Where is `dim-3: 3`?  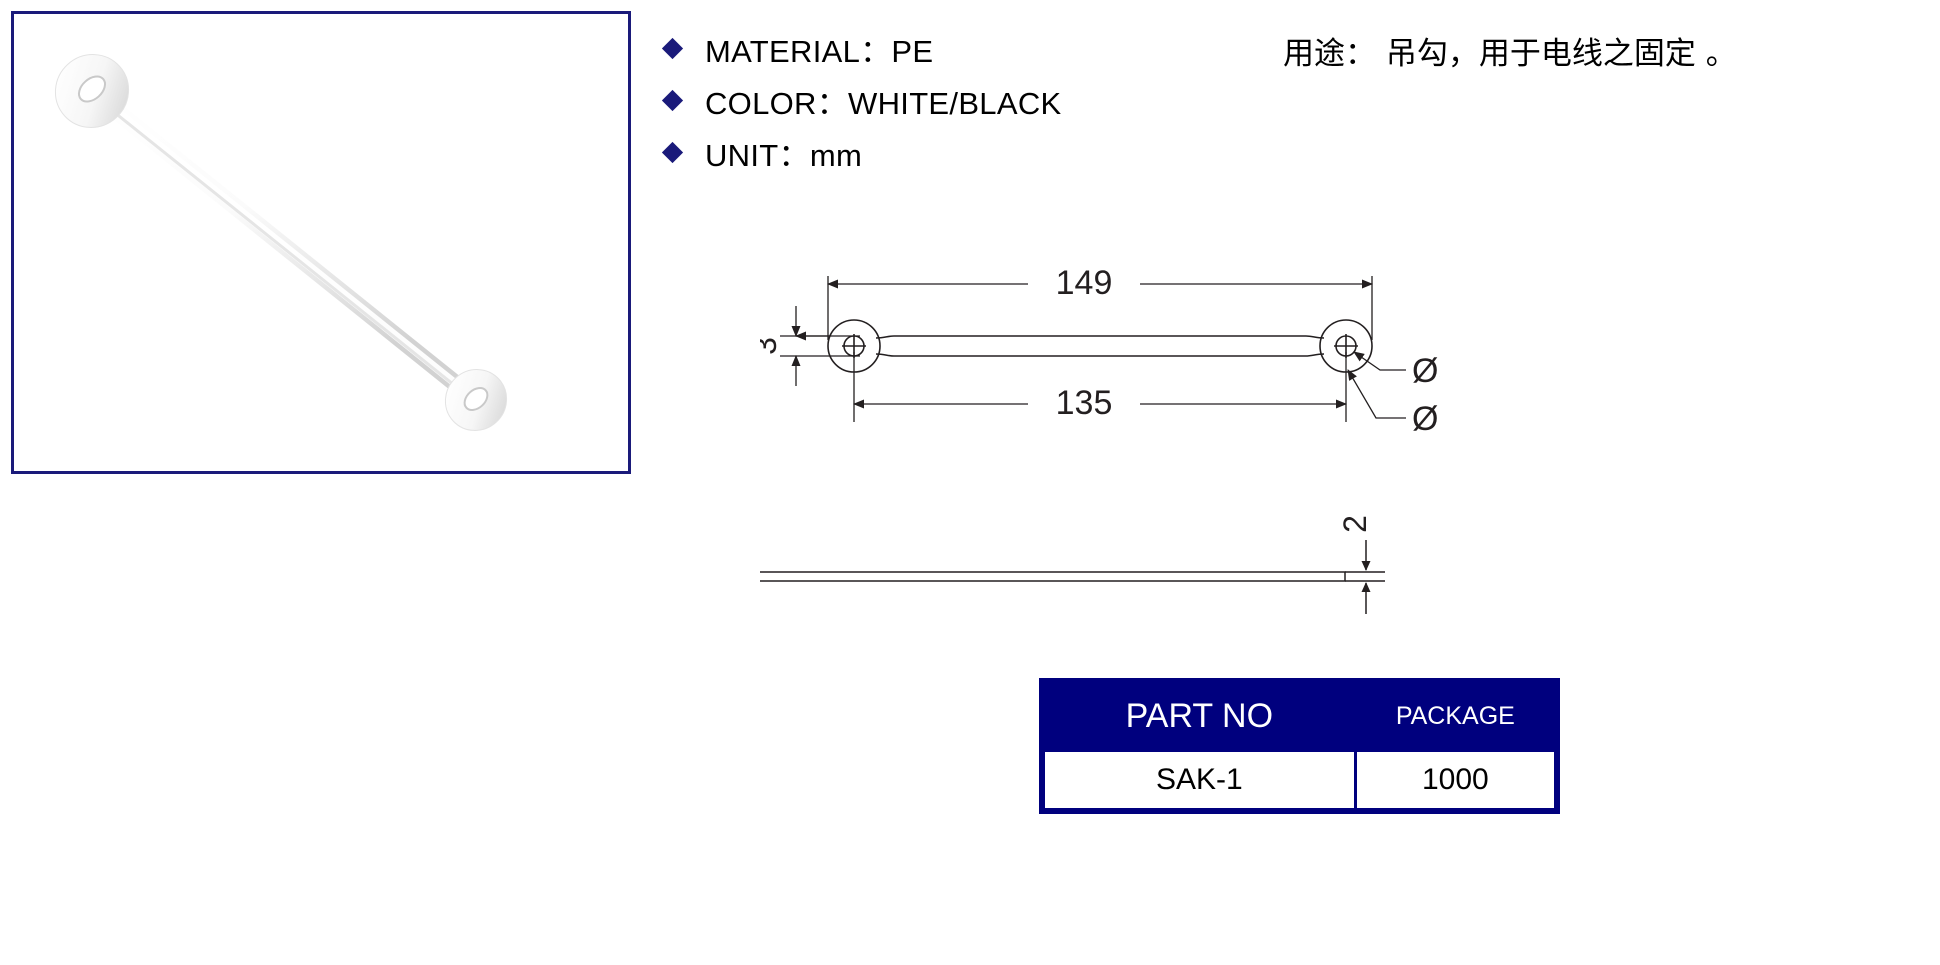
dim-3: 3 is located at coordinates (771, 346).